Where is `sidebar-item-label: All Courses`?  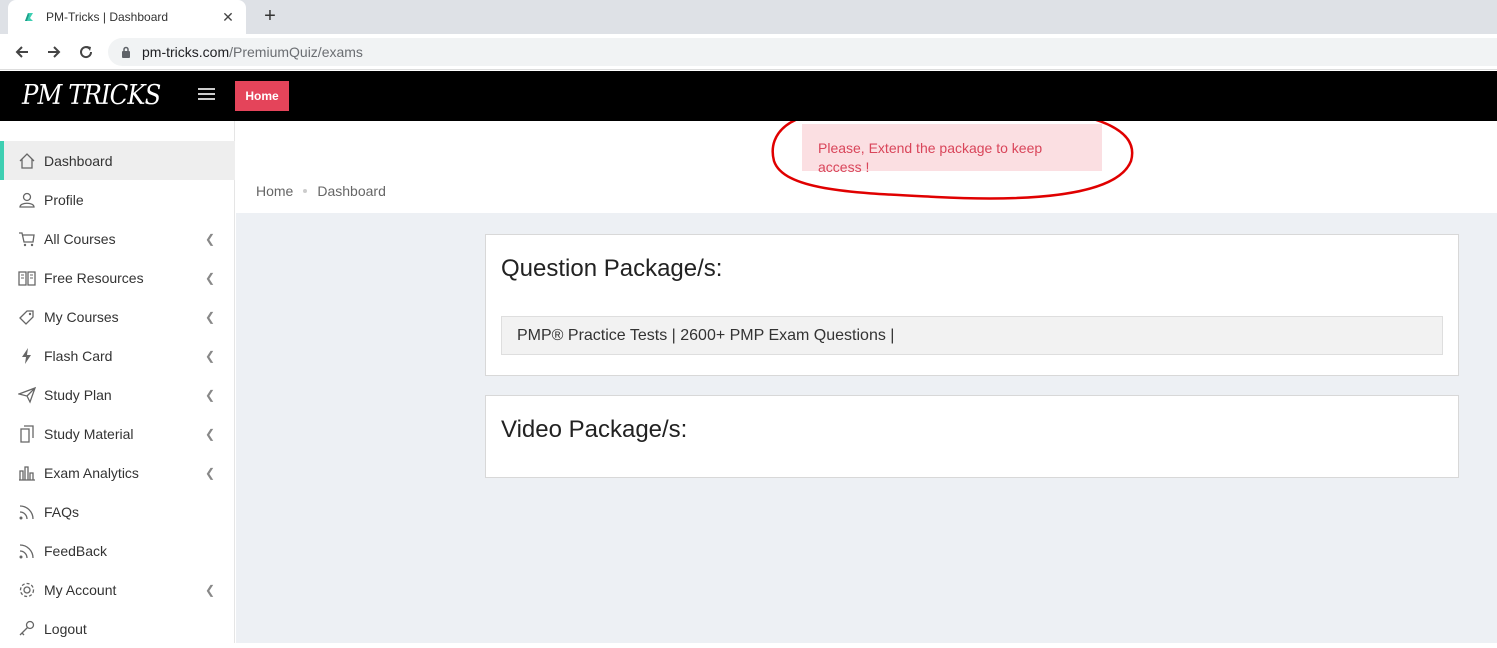 sidebar-item-label: All Courses is located at coordinates (80, 238).